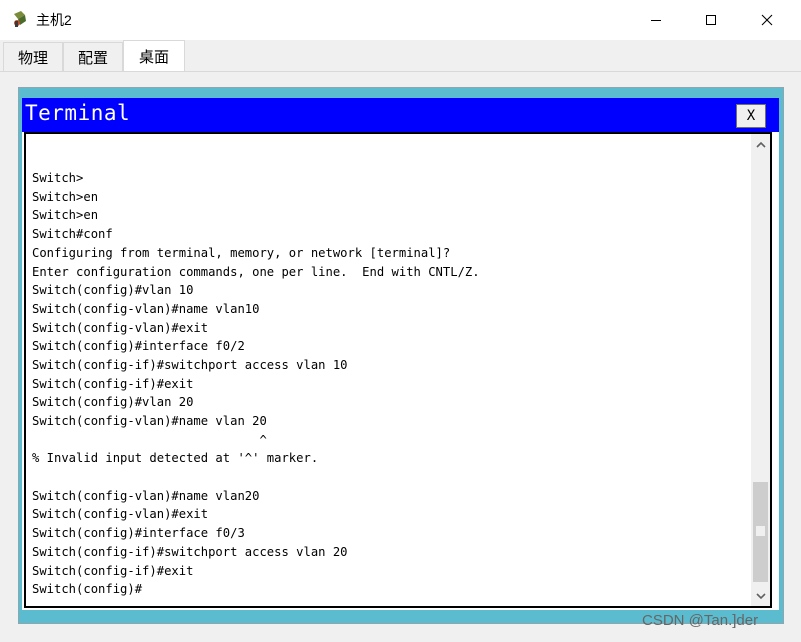  I want to click on watermark: CSDN @Tan.]der, so click(700, 620).